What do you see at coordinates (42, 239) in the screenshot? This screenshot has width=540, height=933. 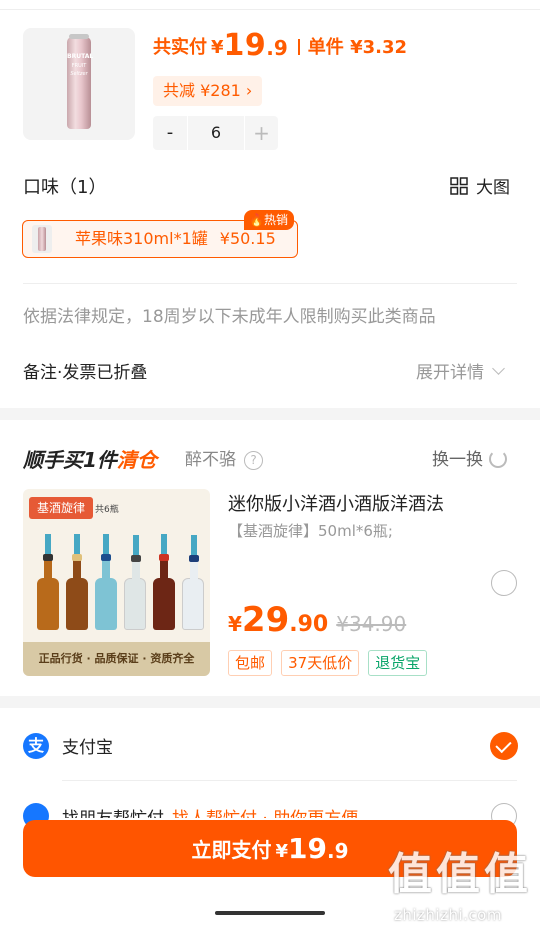 I see `flavor-thumbnail` at bounding box center [42, 239].